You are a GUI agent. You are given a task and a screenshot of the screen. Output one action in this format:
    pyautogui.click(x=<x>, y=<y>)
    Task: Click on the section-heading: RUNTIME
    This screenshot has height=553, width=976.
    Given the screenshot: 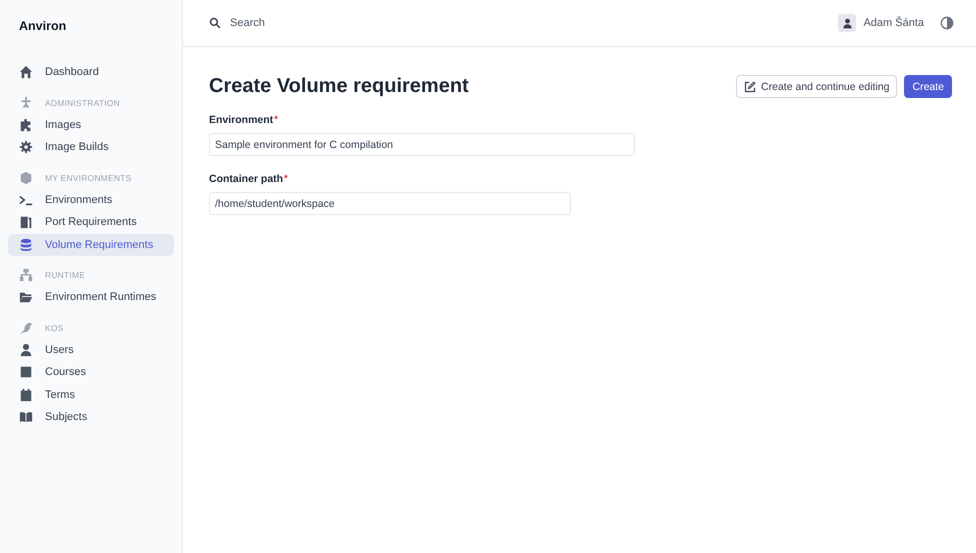 What is the action you would take?
    pyautogui.click(x=65, y=275)
    